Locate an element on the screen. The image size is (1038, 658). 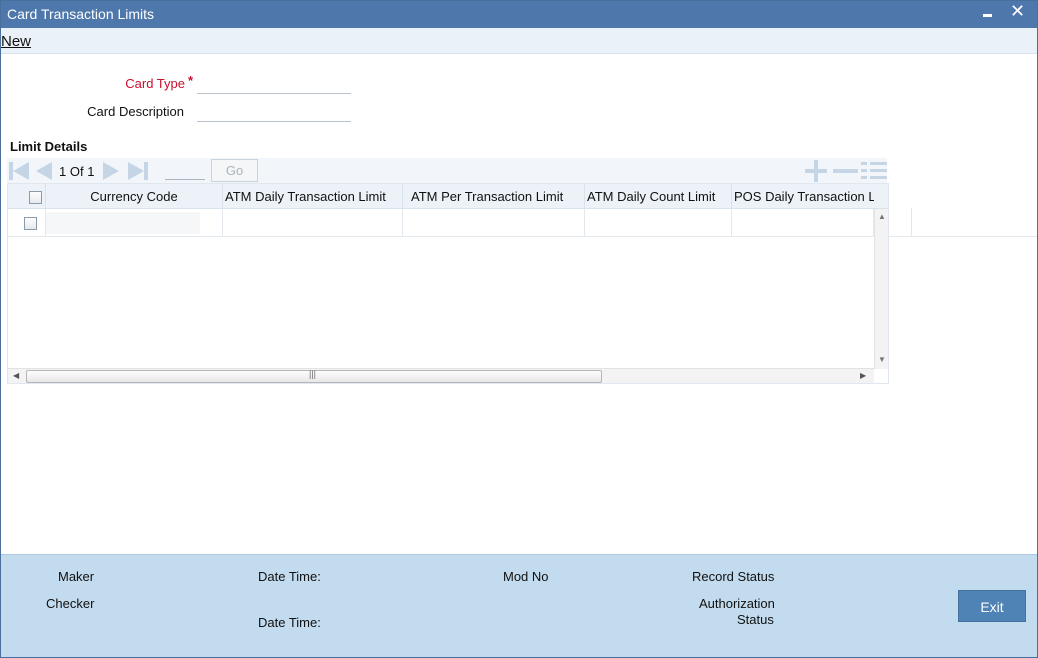
maker-date-time-label: Date Time: is located at coordinates (289, 576).